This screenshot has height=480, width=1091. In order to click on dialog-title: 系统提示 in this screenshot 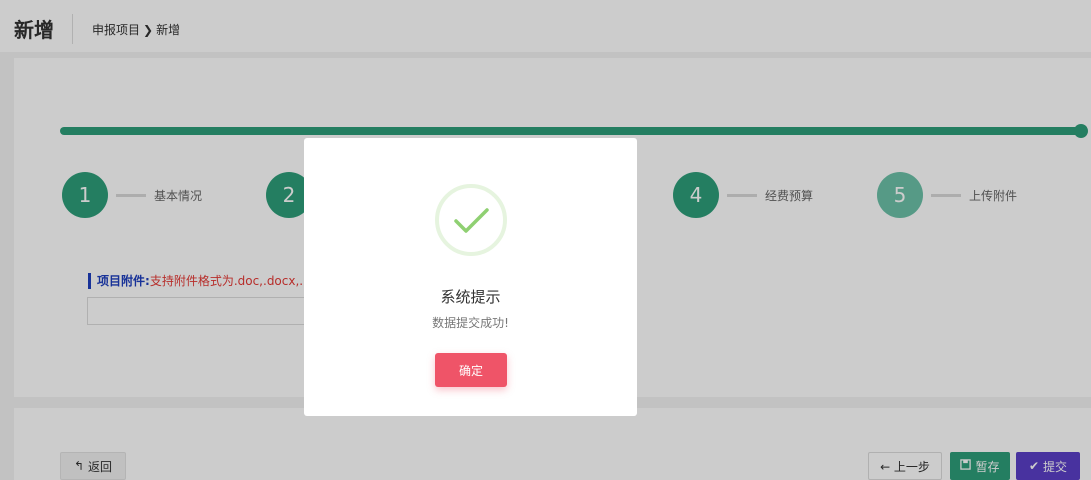, I will do `click(470, 297)`.